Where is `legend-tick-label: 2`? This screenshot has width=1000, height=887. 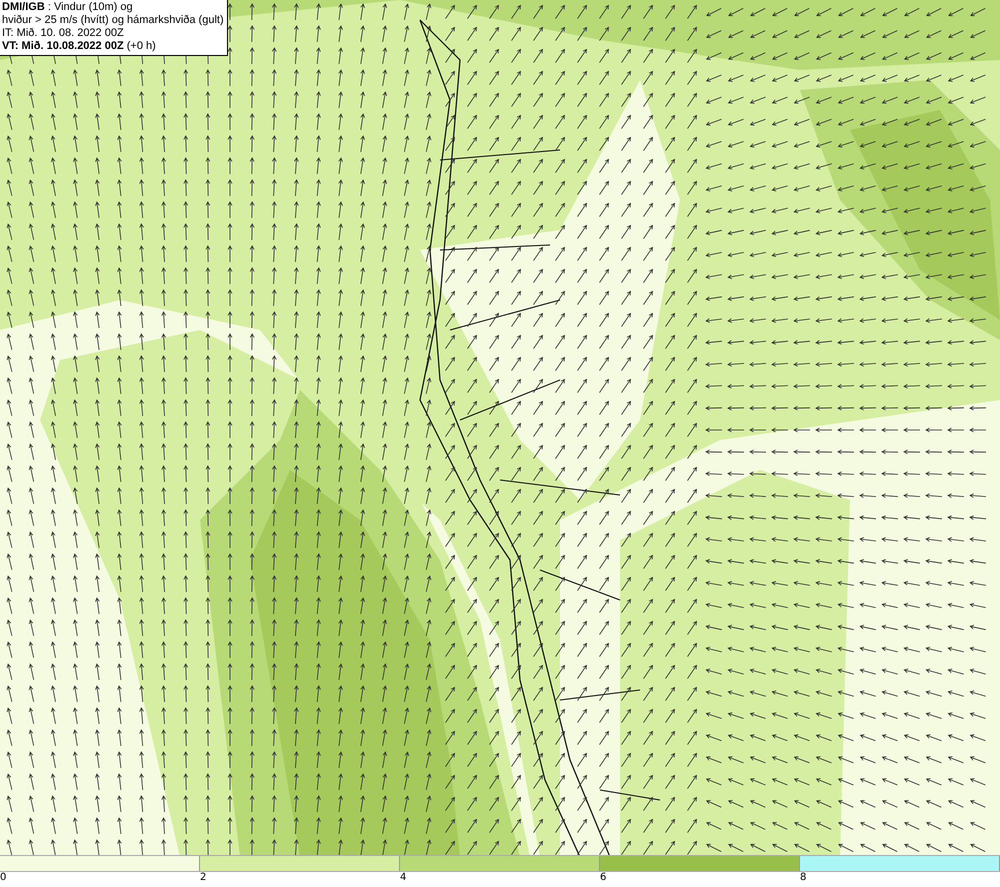
legend-tick-label: 2 is located at coordinates (203, 877).